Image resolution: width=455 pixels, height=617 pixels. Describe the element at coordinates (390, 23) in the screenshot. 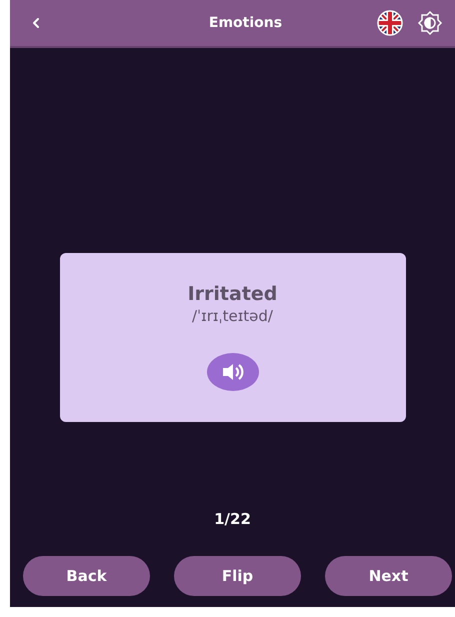

I see `uk-flag-icon` at that location.